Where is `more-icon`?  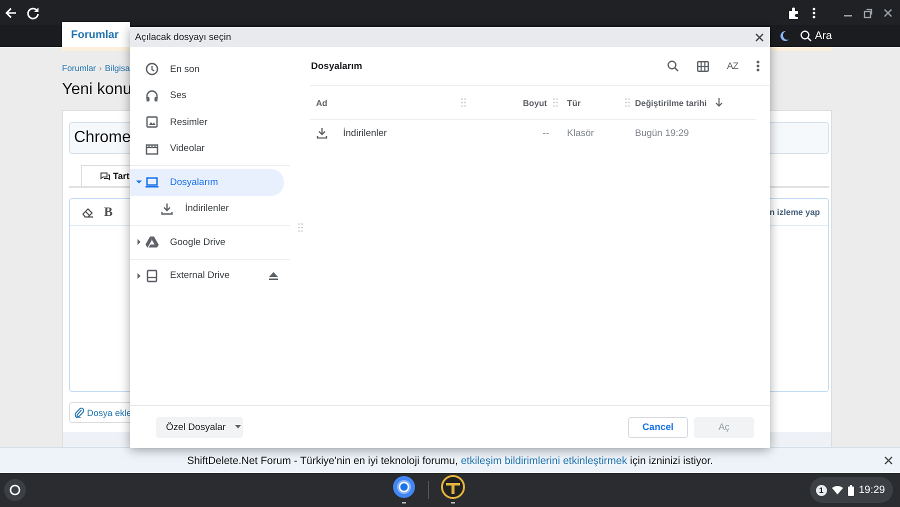
more-icon is located at coordinates (758, 66).